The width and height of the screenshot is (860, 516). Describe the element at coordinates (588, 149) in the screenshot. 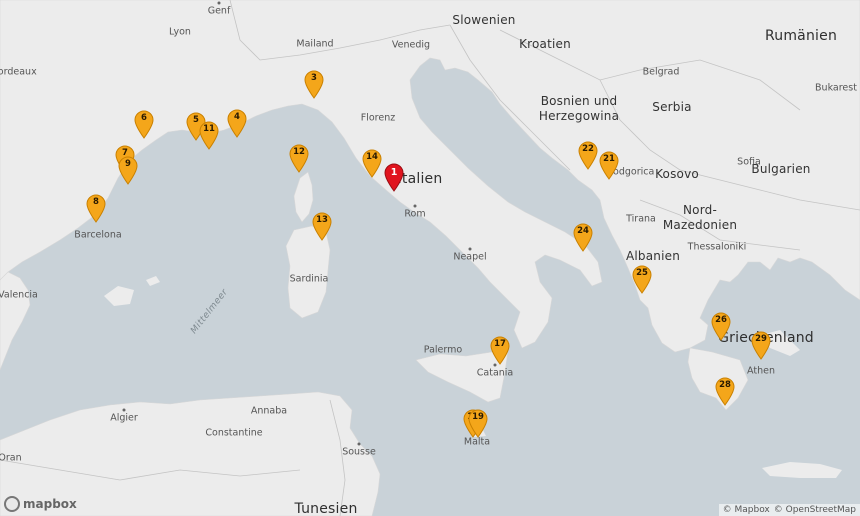

I see `map-marker-number: 22` at that location.